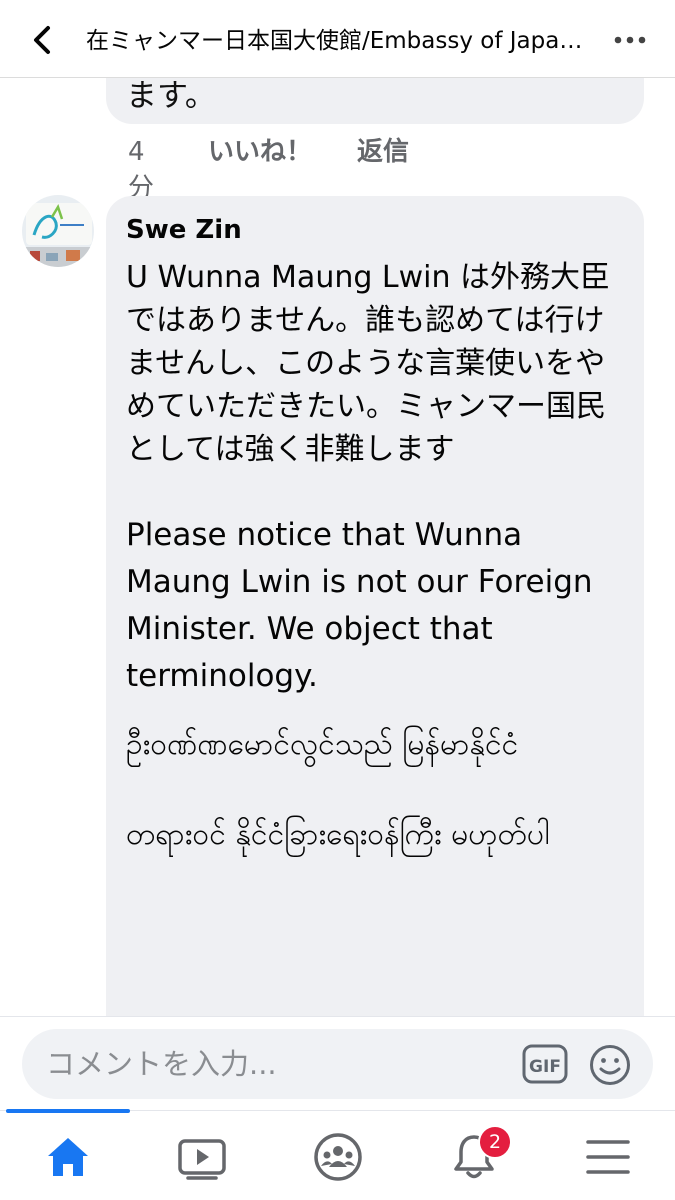 The height and width of the screenshot is (1200, 675). What do you see at coordinates (42, 40) in the screenshot?
I see `chevron-left-icon` at bounding box center [42, 40].